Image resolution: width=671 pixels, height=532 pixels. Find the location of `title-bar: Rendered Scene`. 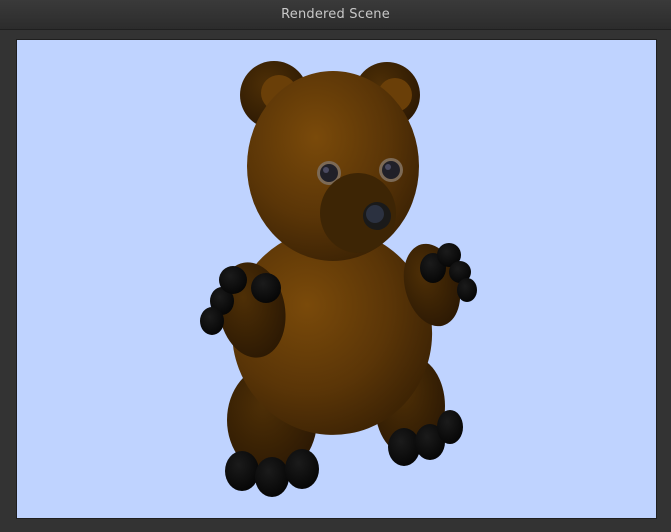

title-bar: Rendered Scene is located at coordinates (335, 15).